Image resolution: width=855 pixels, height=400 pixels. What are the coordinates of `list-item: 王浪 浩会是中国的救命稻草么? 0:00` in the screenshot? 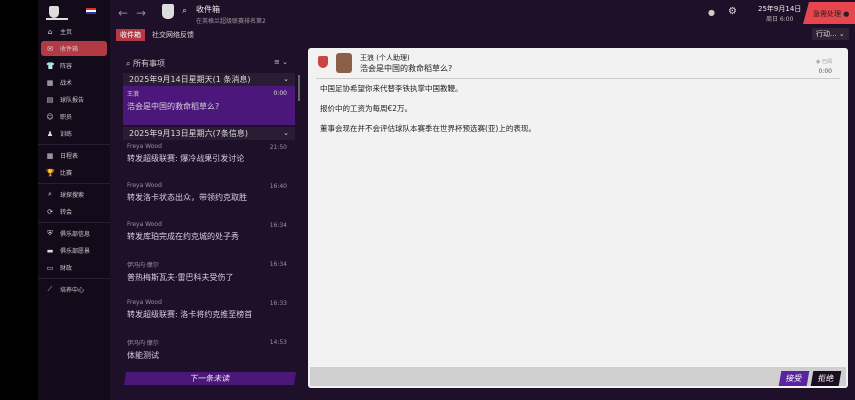 It's located at (209, 105).